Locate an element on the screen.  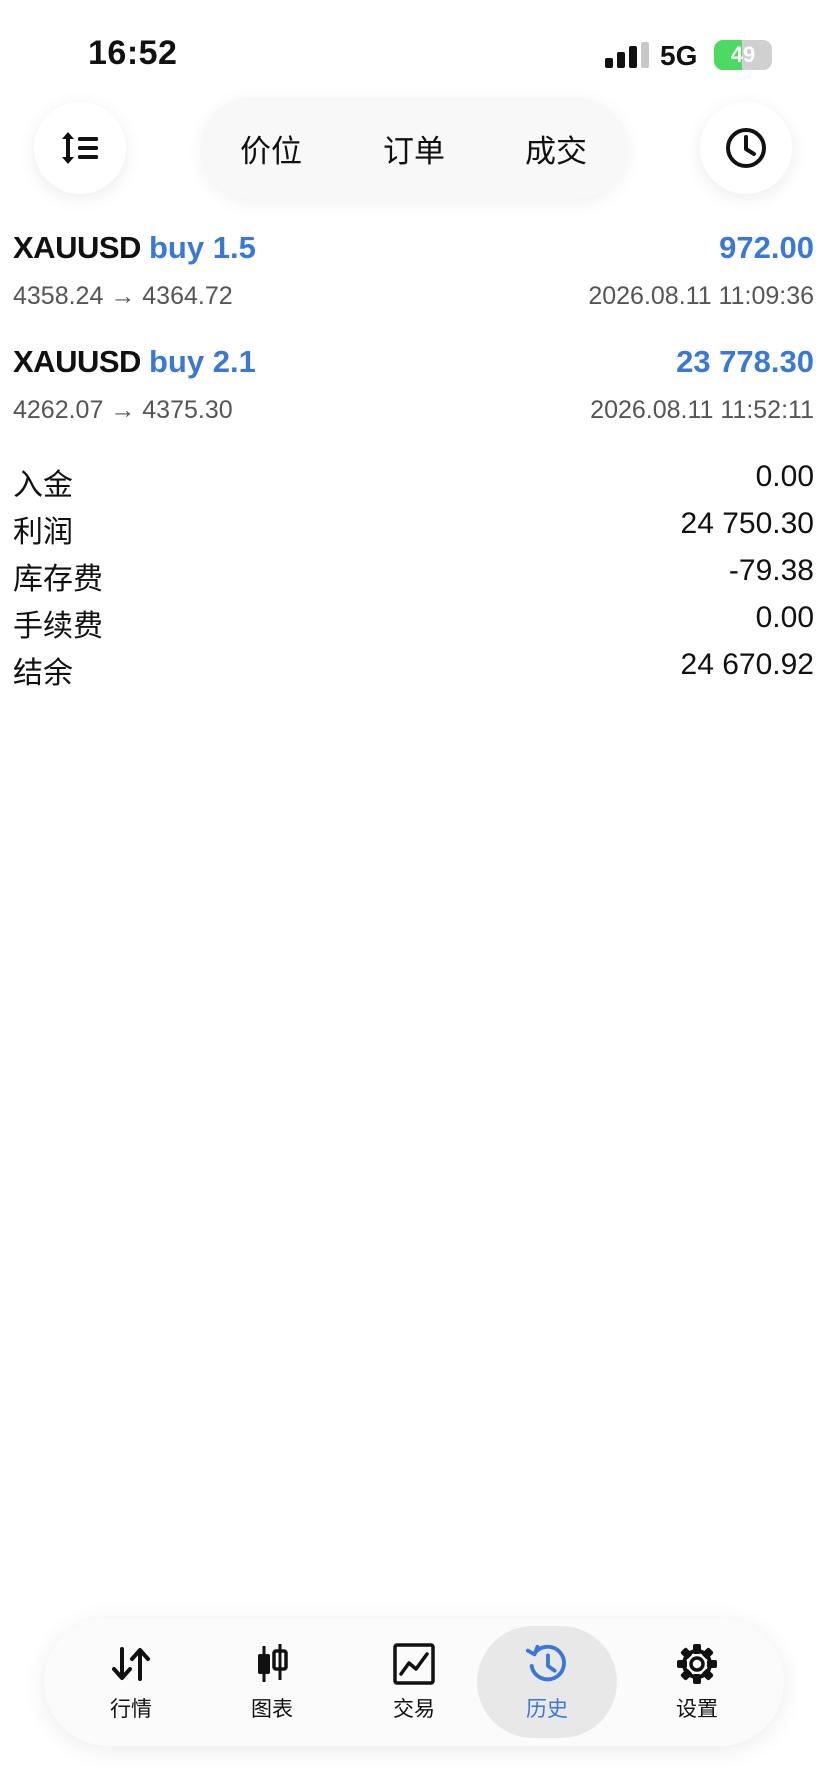
deal-time: 2026.08.11 11:52:11 is located at coordinates (702, 410).